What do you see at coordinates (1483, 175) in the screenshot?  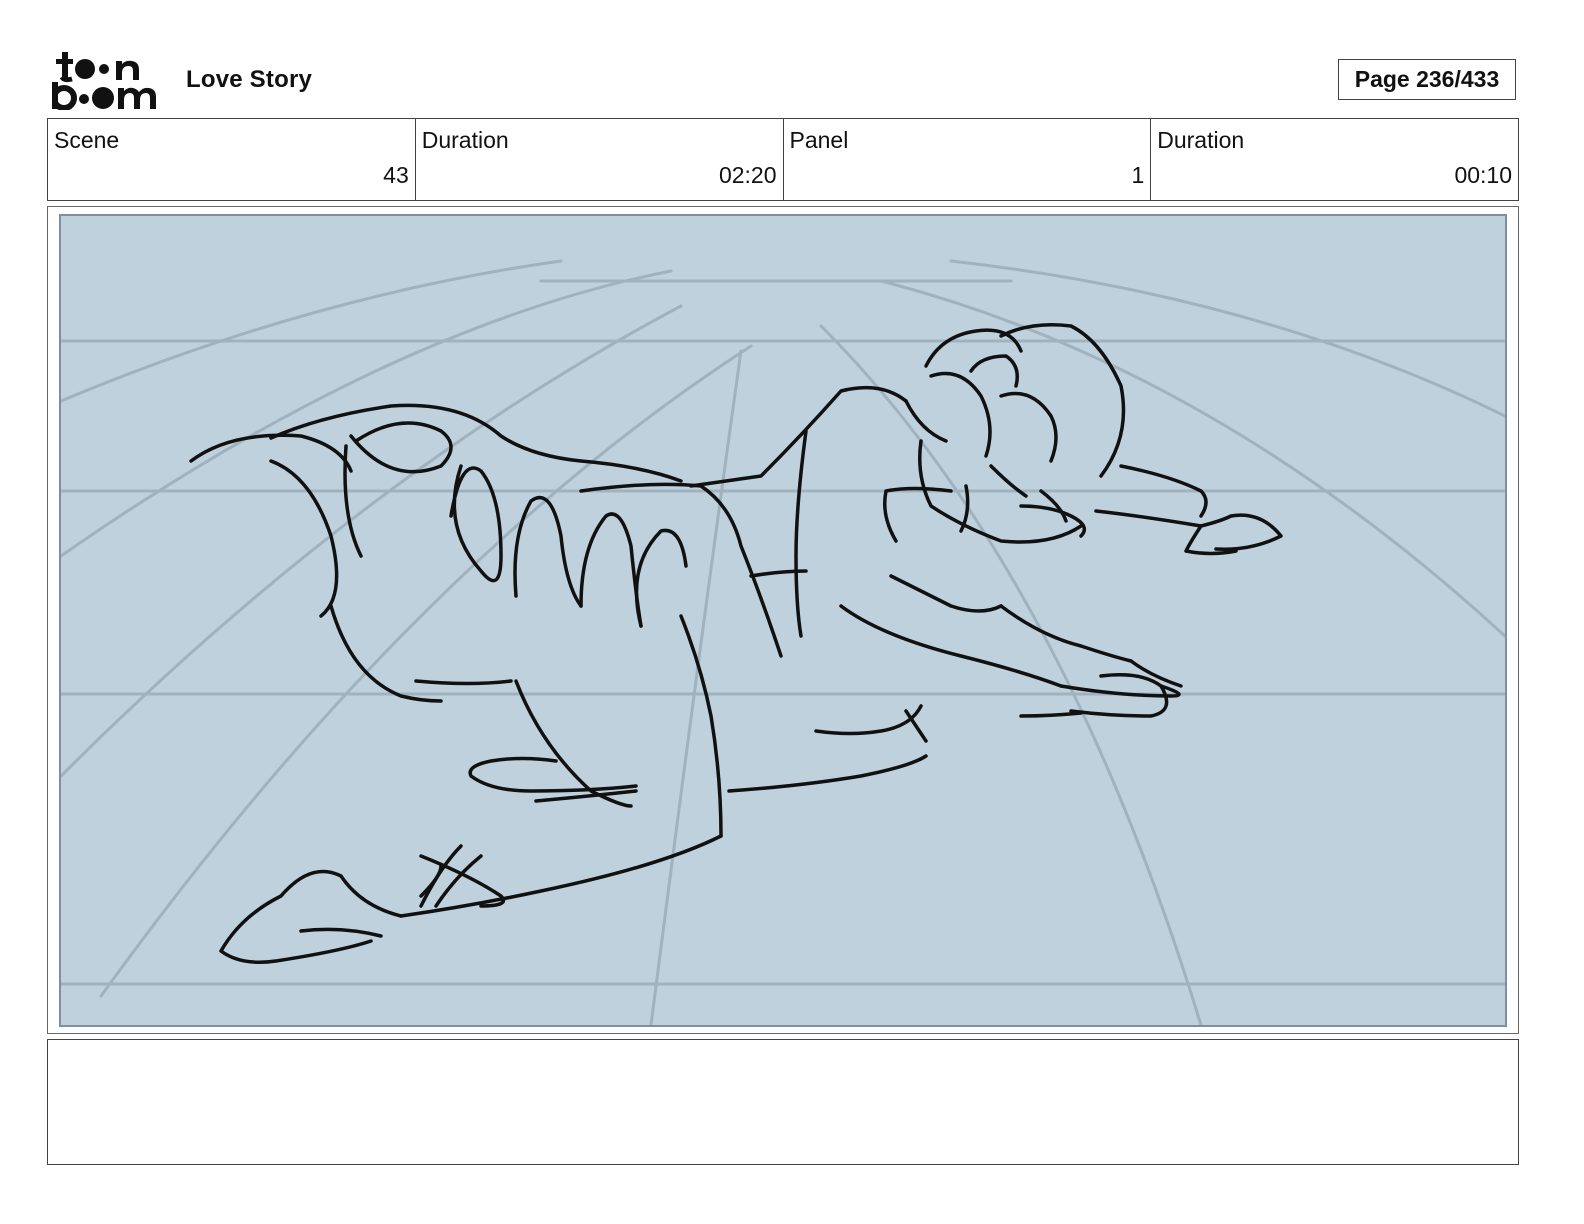 I see `panel-duration-value: 00:10` at bounding box center [1483, 175].